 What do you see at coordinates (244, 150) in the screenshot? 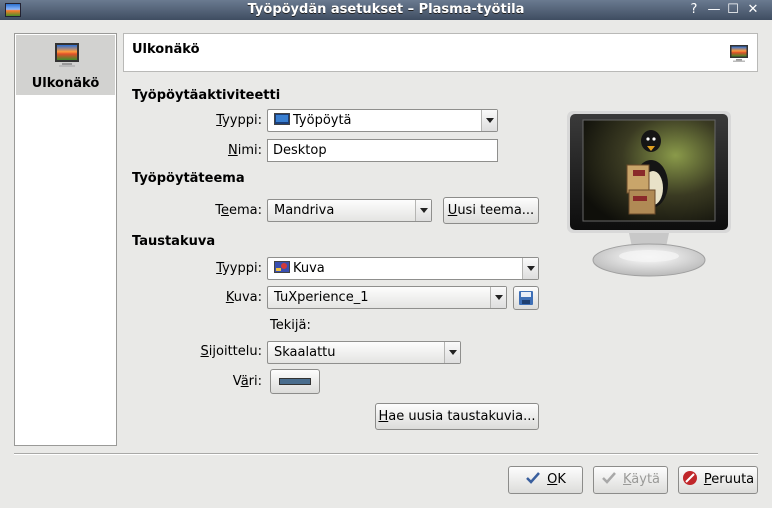
I see `activity-name-label: Nimi:` at bounding box center [244, 150].